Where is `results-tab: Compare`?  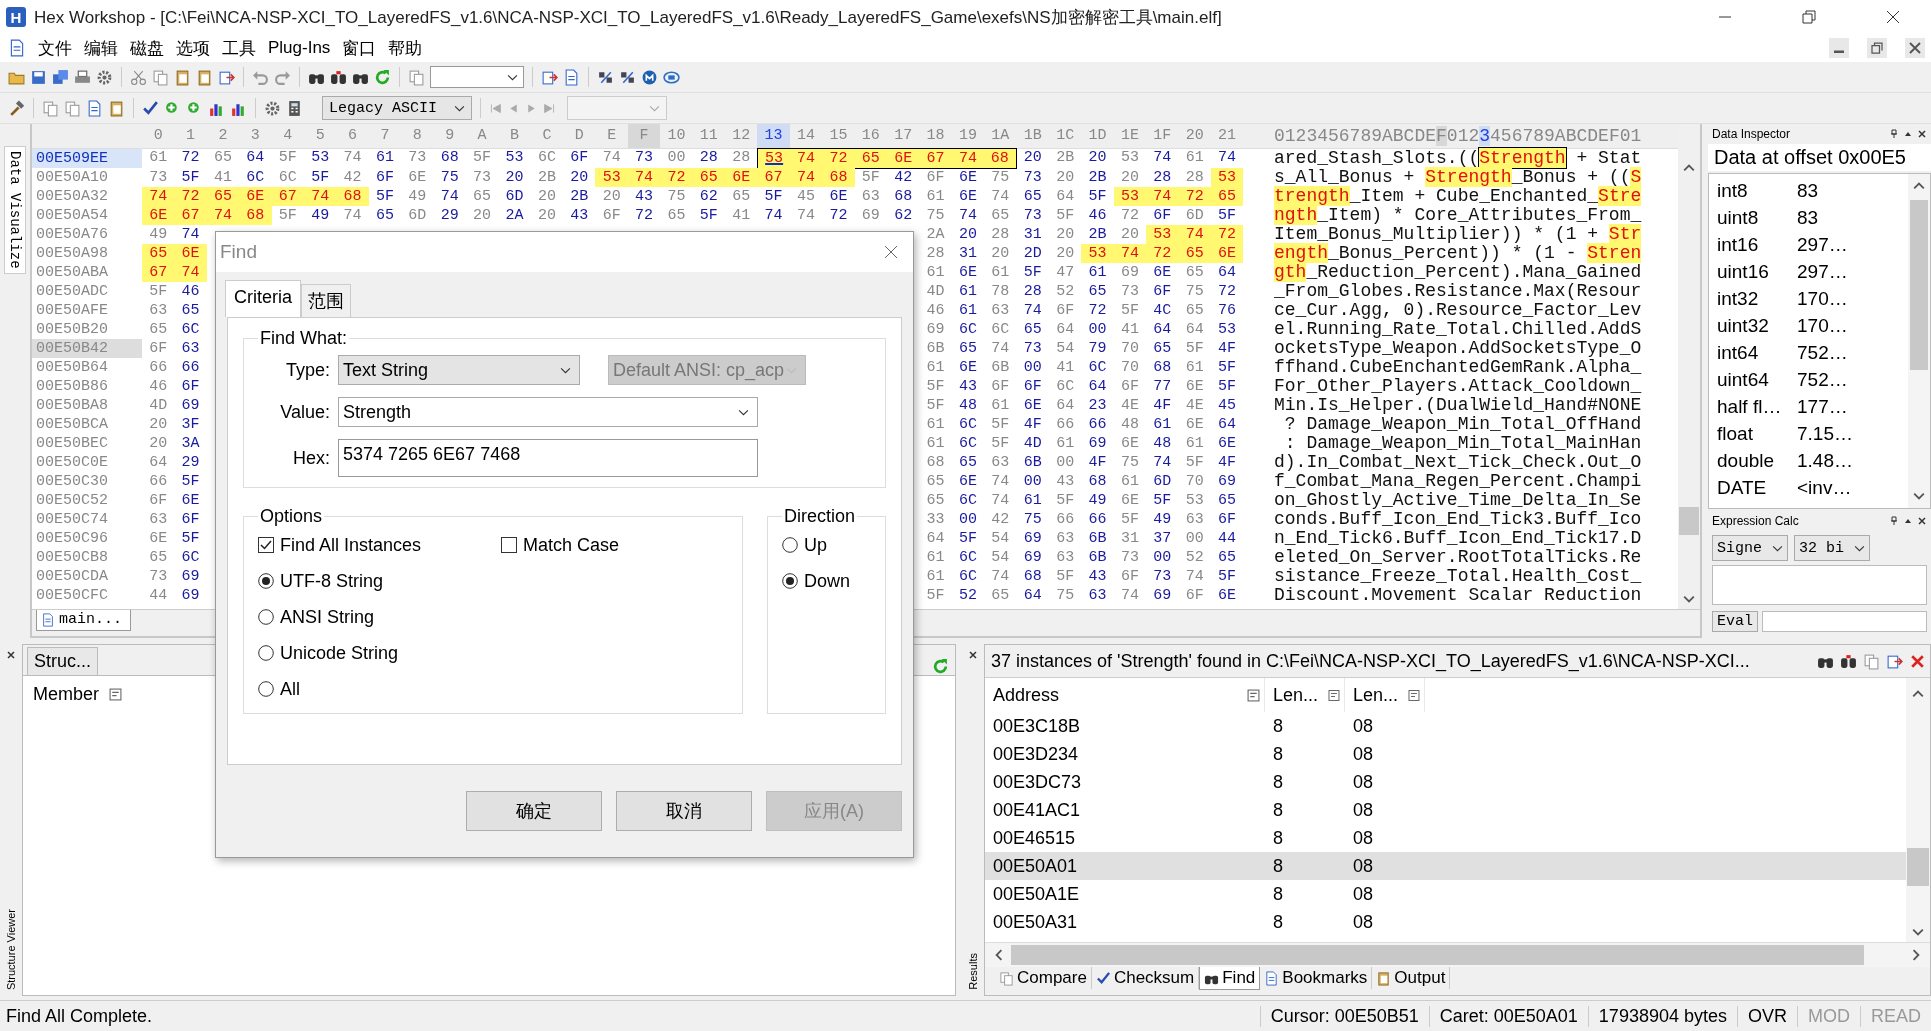 results-tab: Compare is located at coordinates (1043, 978).